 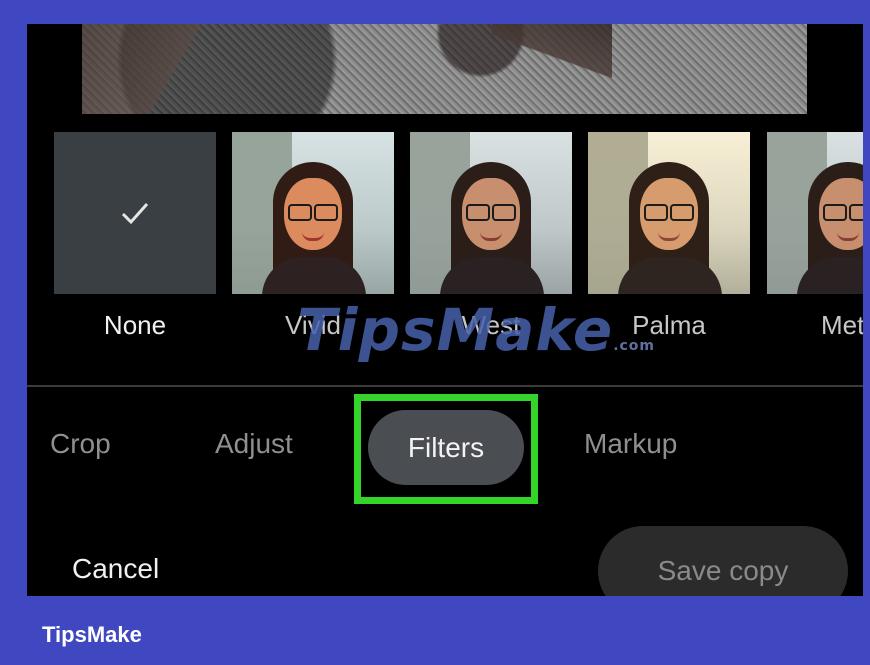 I want to click on cancel-button: Cancel, so click(x=115, y=569).